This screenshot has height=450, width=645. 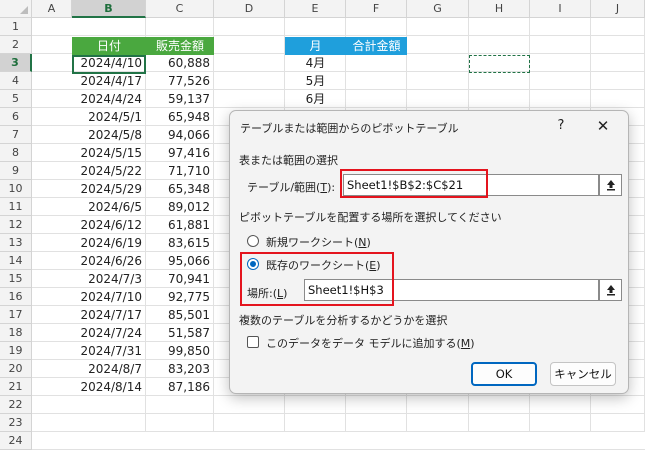 I want to click on header-month: 月, so click(x=315, y=46).